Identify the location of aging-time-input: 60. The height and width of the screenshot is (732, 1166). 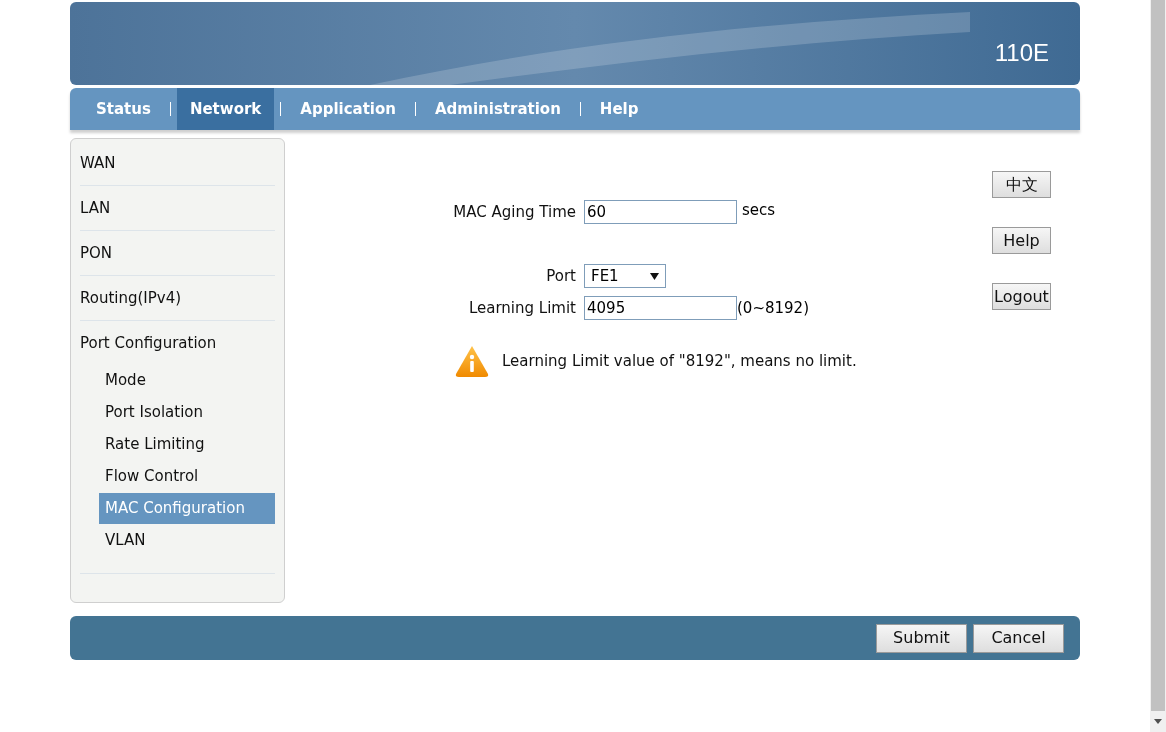
(660, 212).